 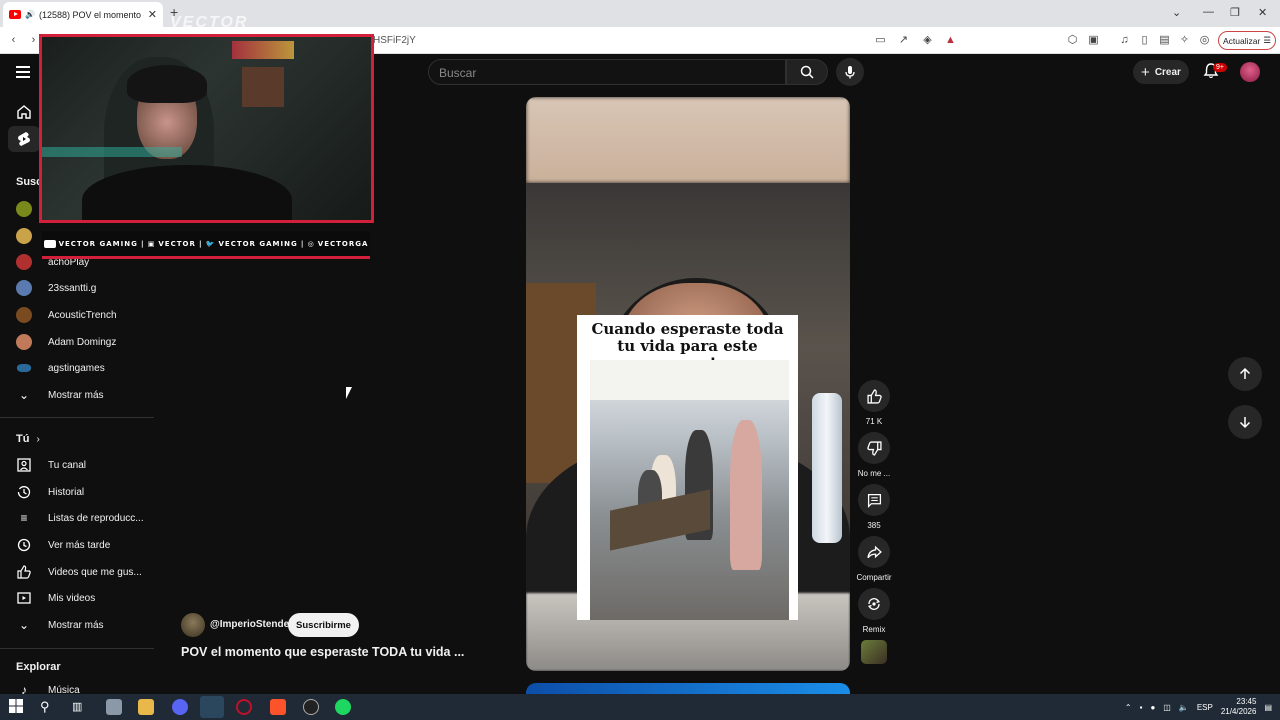 I want to click on back-icon: ‹, so click(x=13, y=40).